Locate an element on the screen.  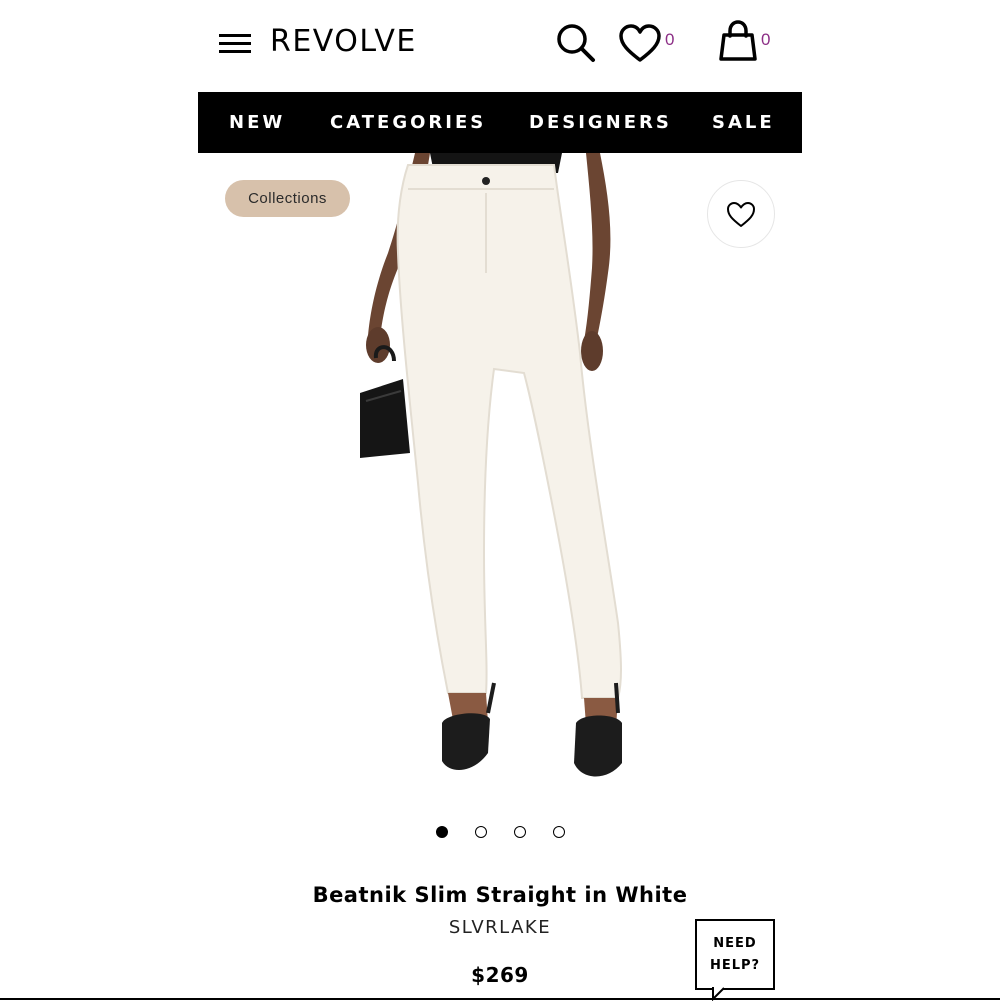
image-carousel-dots is located at coordinates (501, 833).